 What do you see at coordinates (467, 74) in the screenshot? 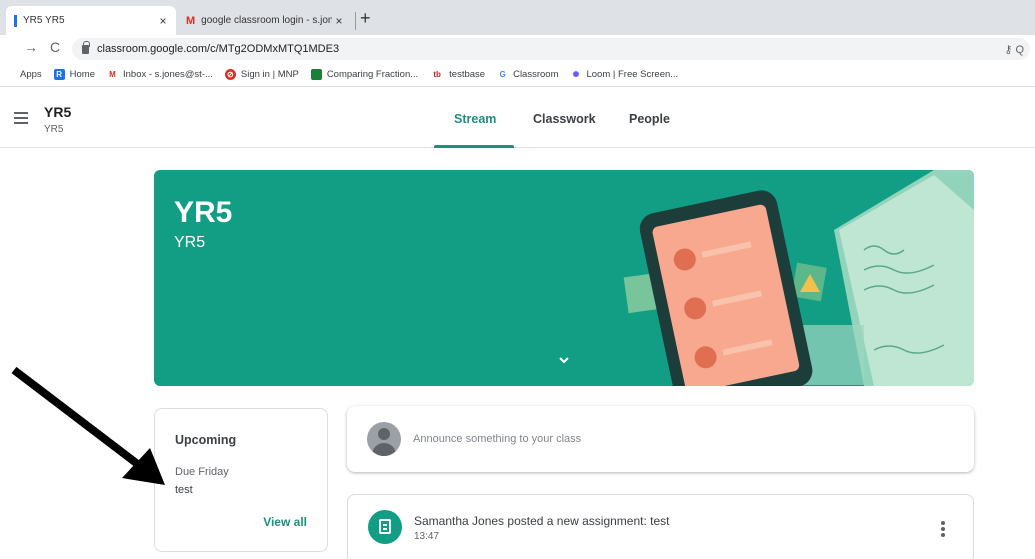
I see `bookmark-label: testbase` at bounding box center [467, 74].